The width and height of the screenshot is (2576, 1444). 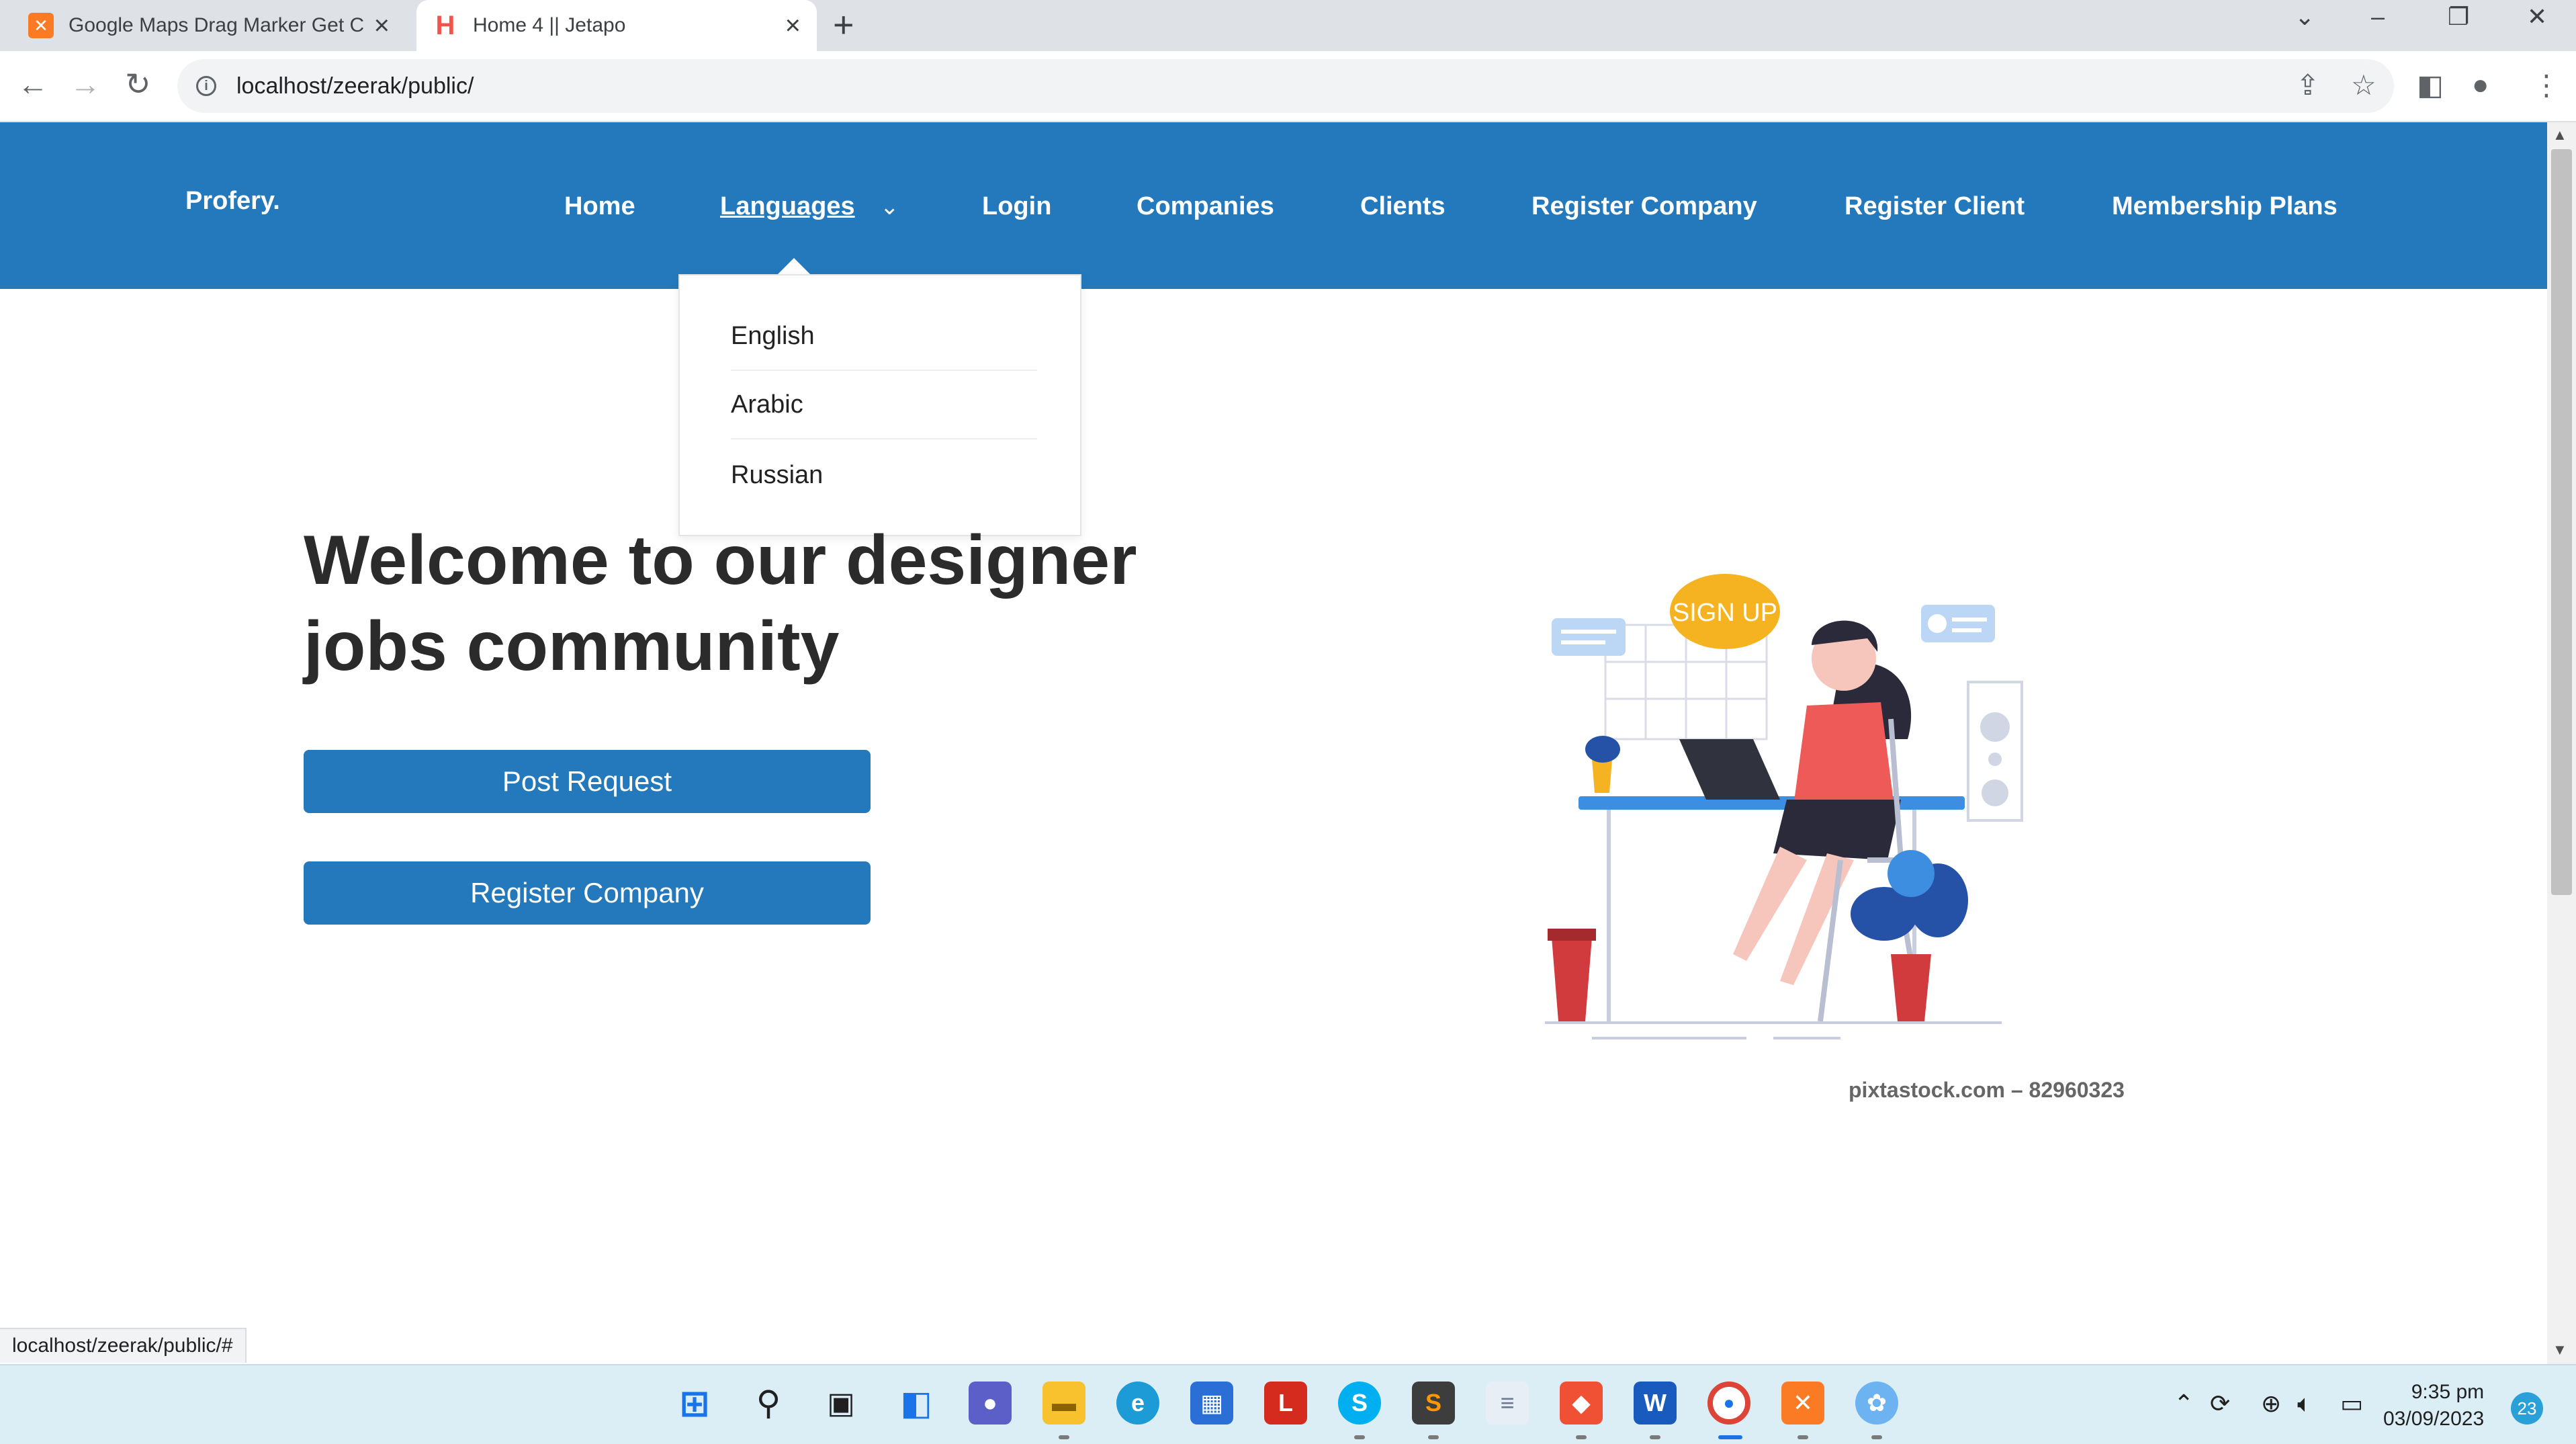 What do you see at coordinates (2448, 1392) in the screenshot?
I see `clock-time: 9:35 pm` at bounding box center [2448, 1392].